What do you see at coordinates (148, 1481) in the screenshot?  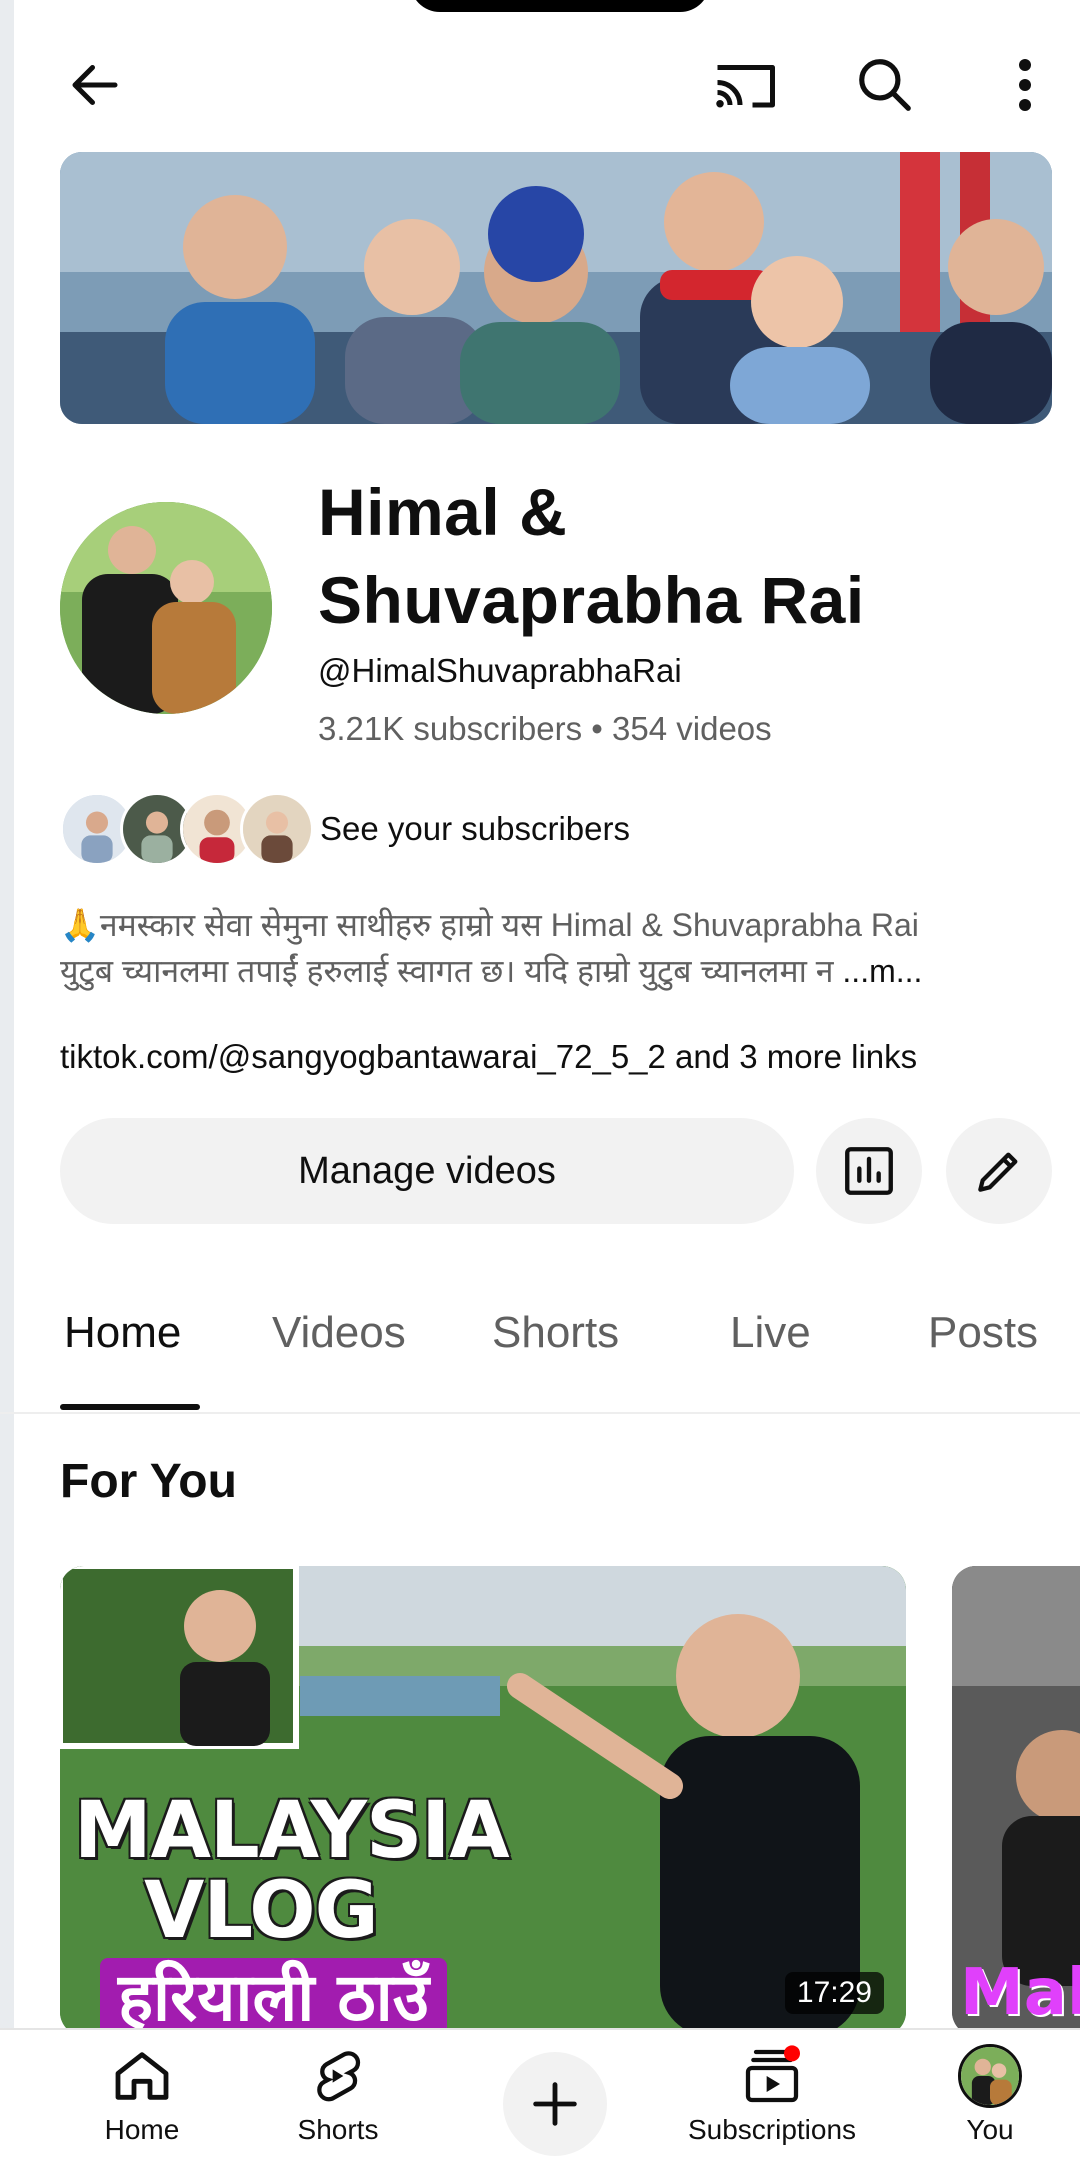 I see `section-title: For You` at bounding box center [148, 1481].